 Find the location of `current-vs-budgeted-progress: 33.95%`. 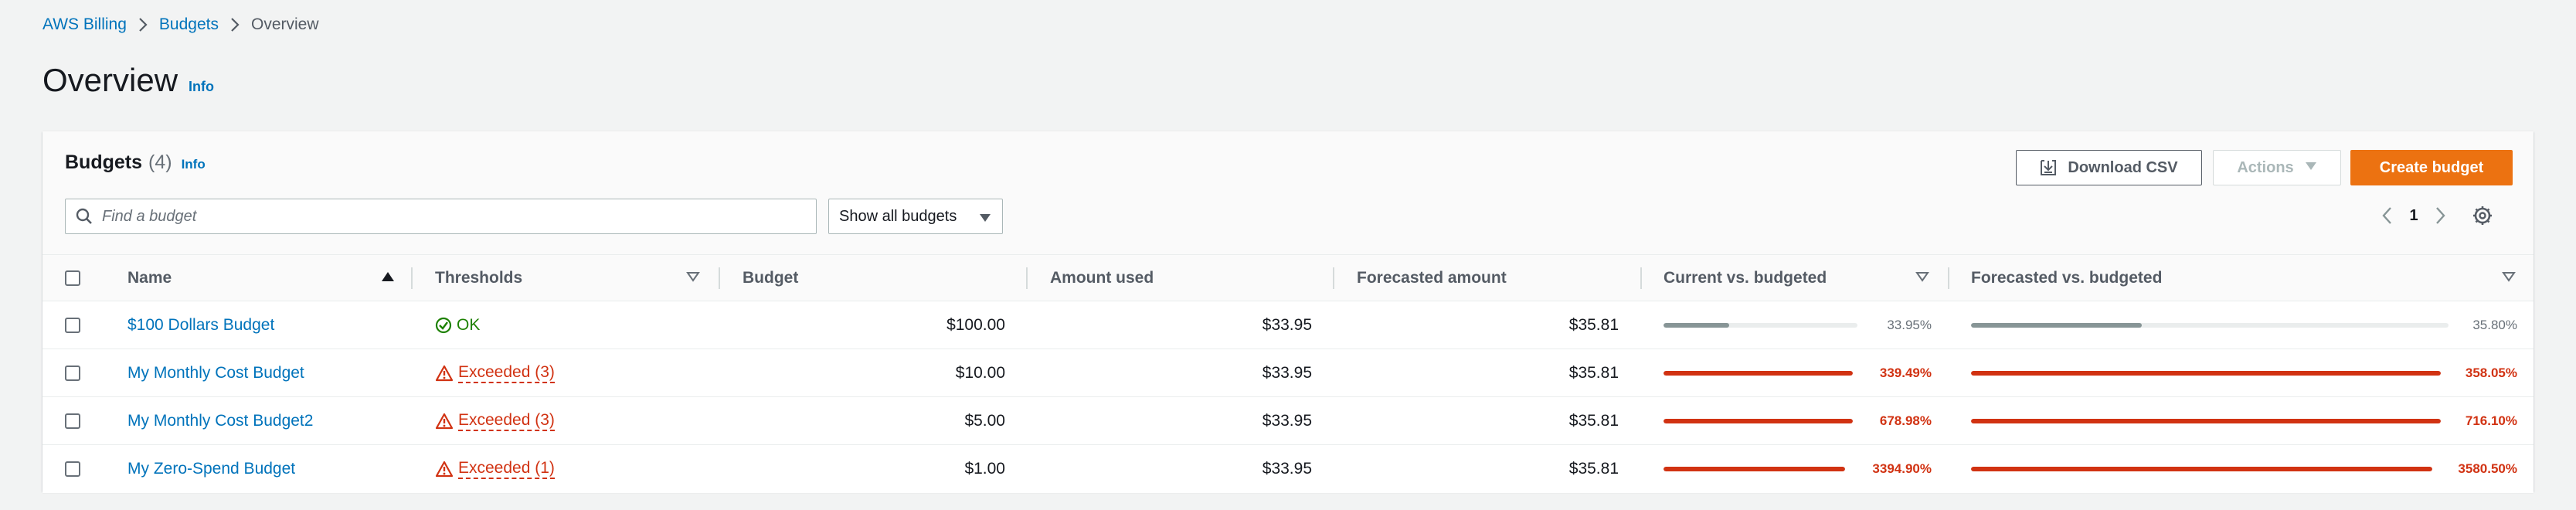

current-vs-budgeted-progress: 33.95% is located at coordinates (1798, 325).